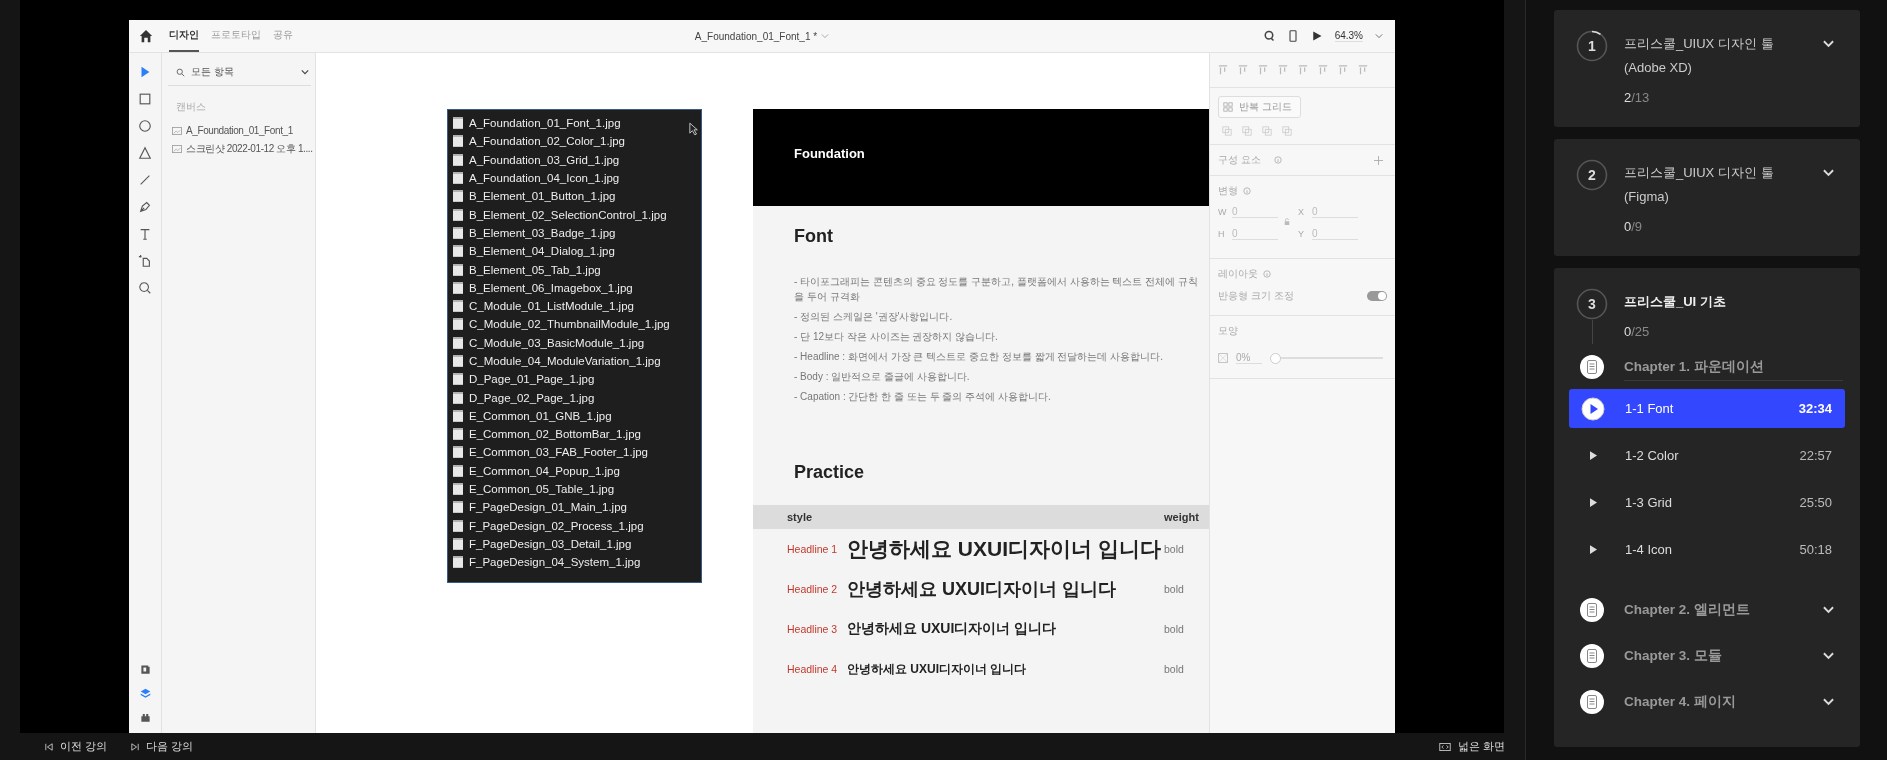  Describe the element at coordinates (535, 269) in the screenshot. I see `file-name: B_Element_05_Tab_1.jpg` at that location.